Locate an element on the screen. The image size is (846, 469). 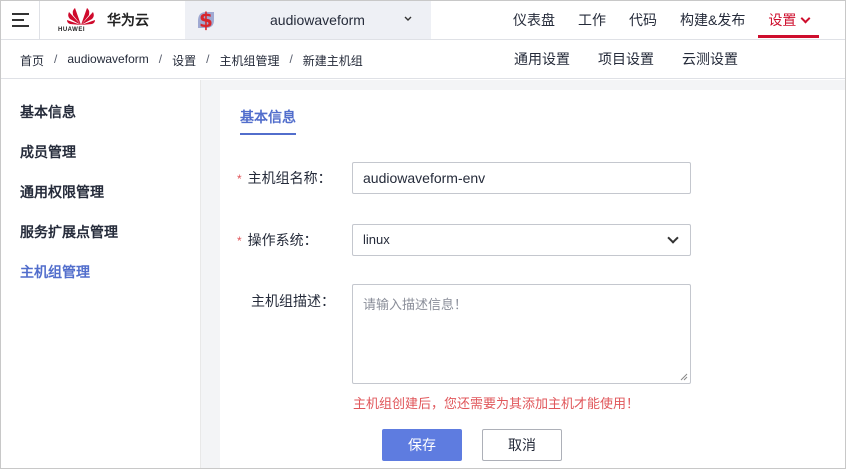
breadcrumb-host-groups: 主机组管理 is located at coordinates (249, 60).